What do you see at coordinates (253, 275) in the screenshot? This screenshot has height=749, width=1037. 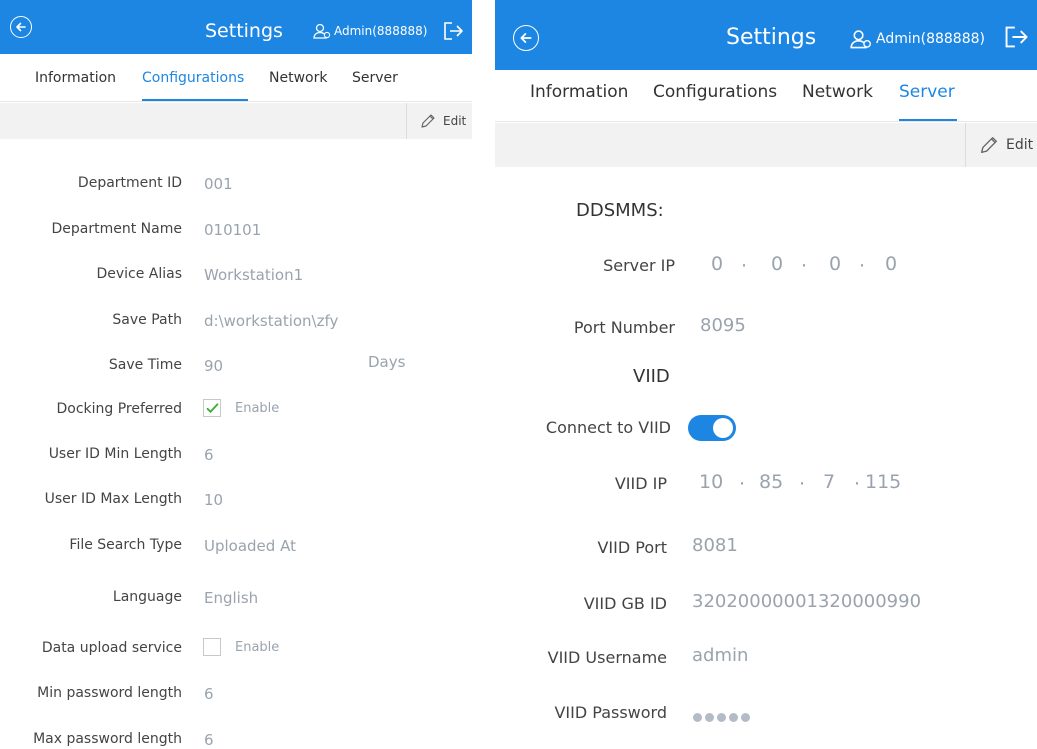 I see `value-device-alias: Workstation1` at bounding box center [253, 275].